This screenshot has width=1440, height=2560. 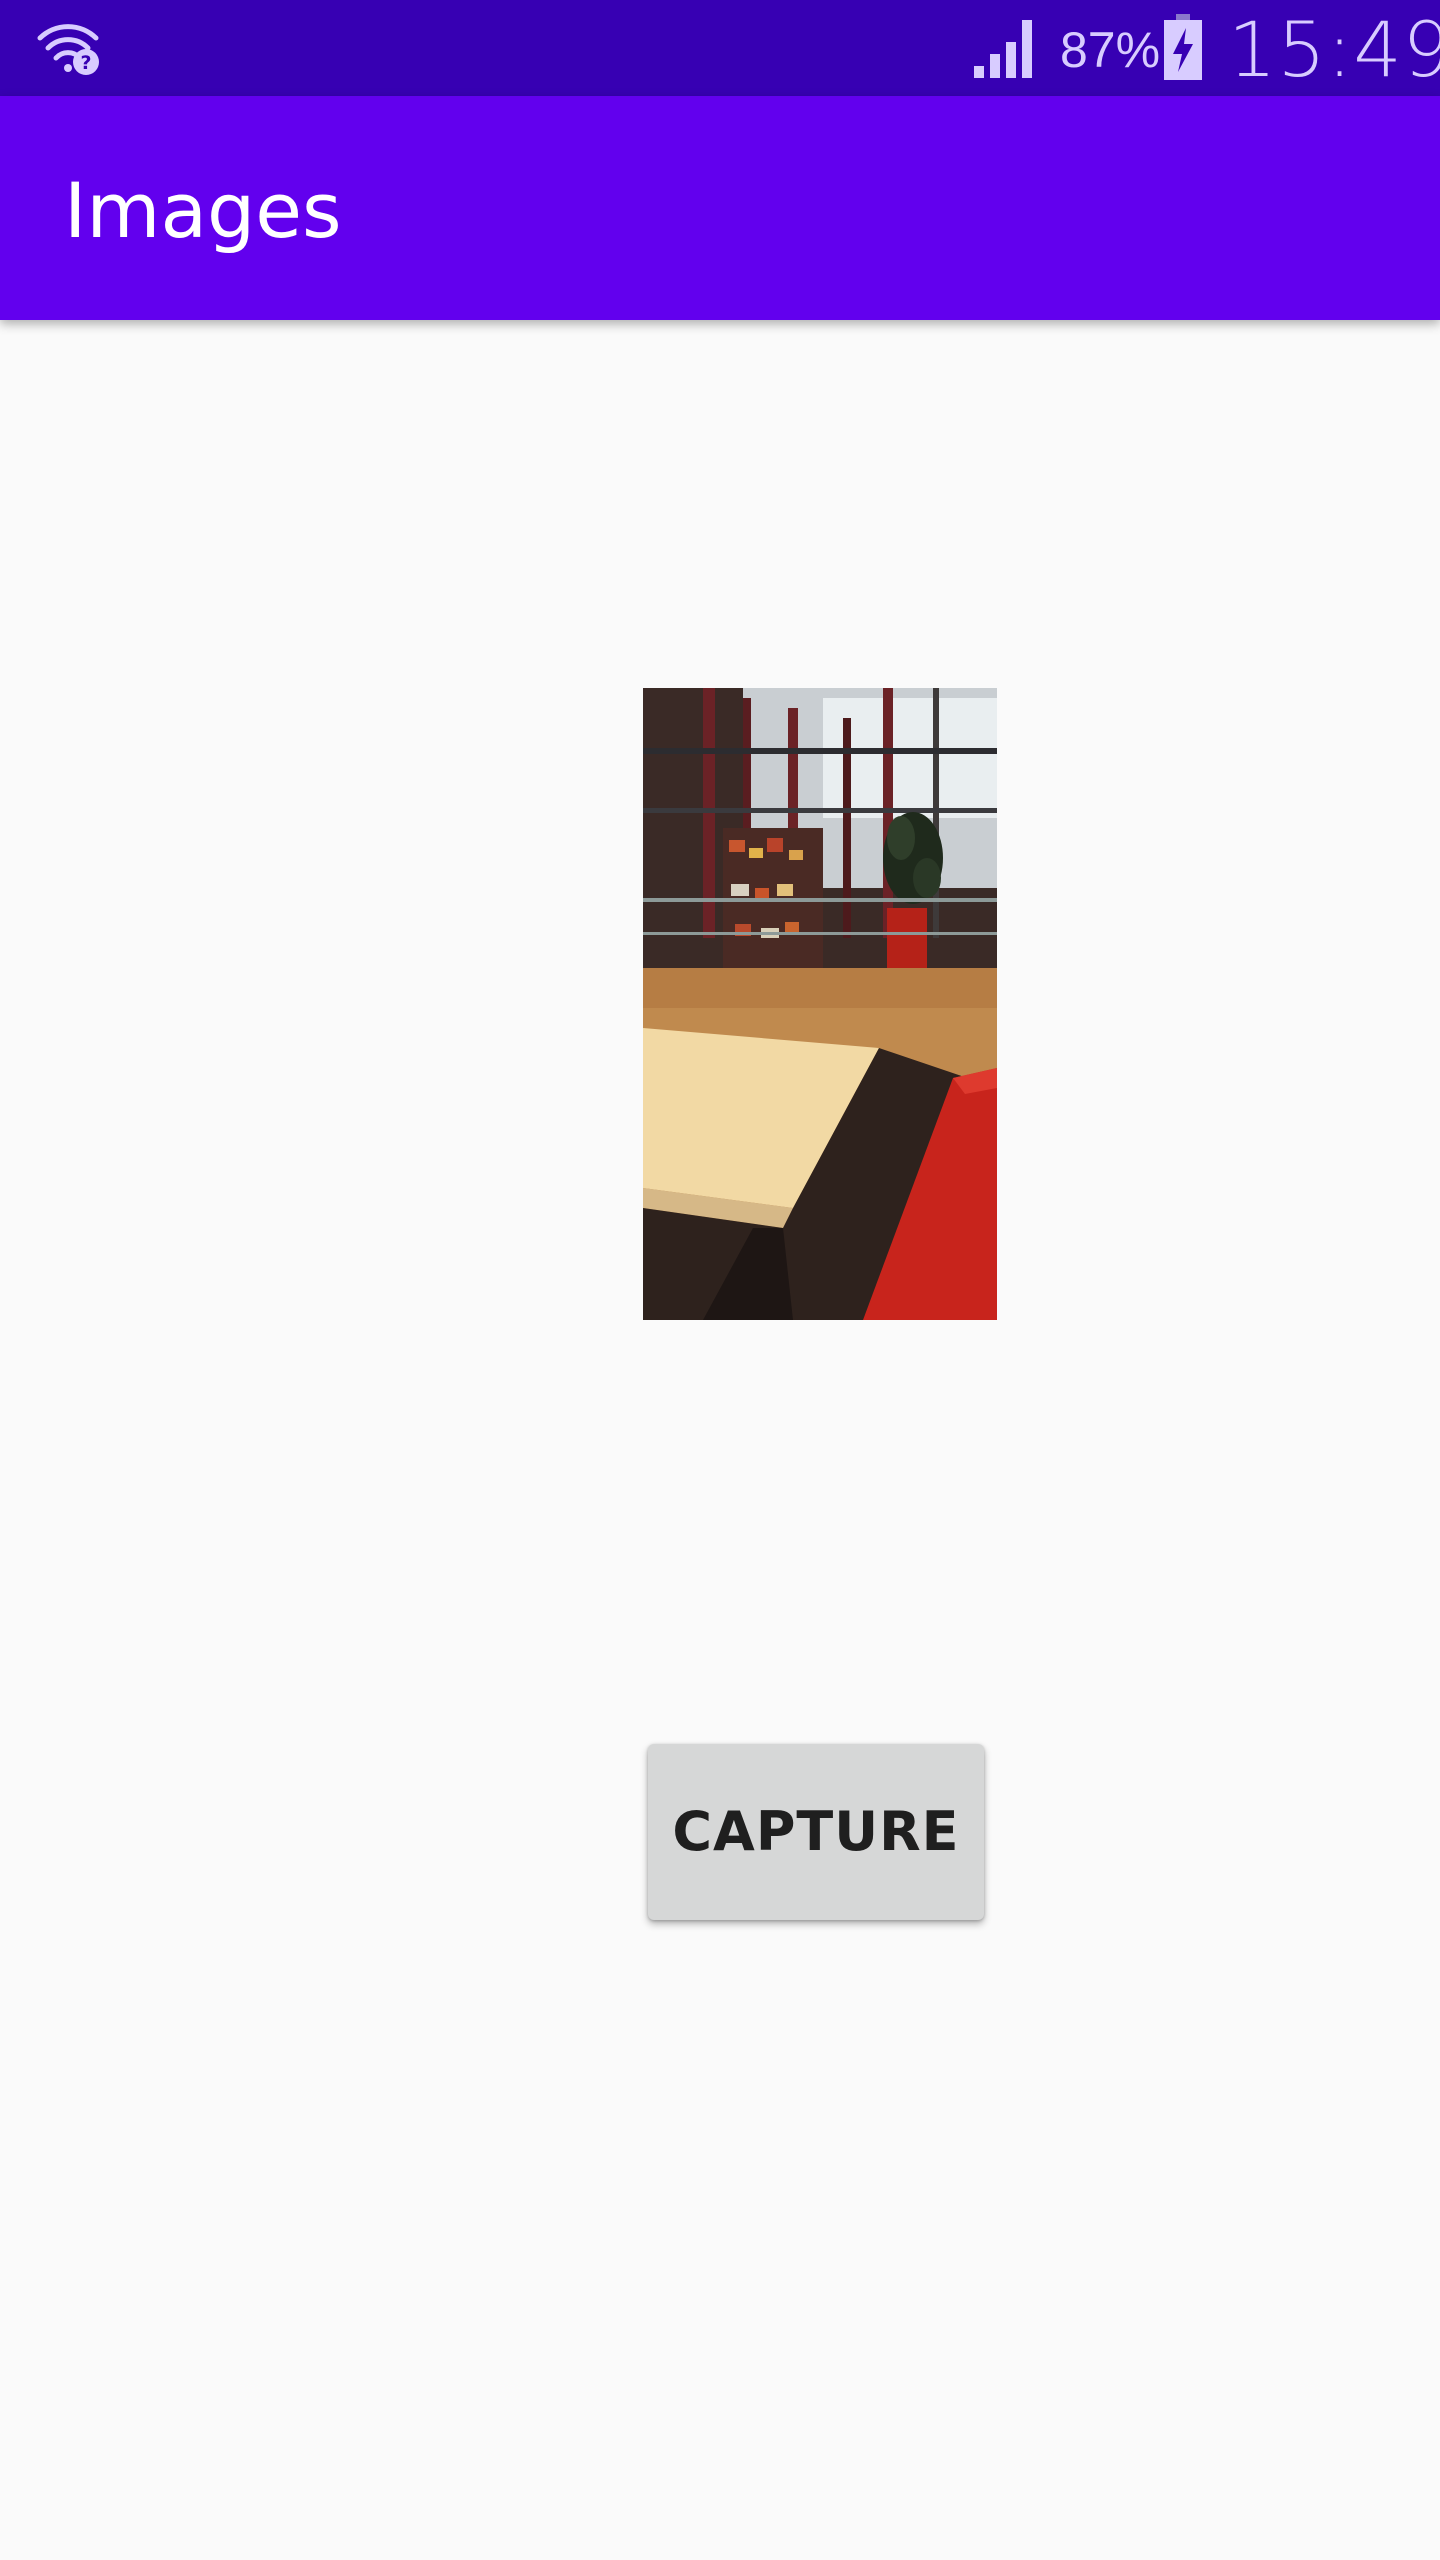 What do you see at coordinates (203, 210) in the screenshot?
I see `page-title: Images` at bounding box center [203, 210].